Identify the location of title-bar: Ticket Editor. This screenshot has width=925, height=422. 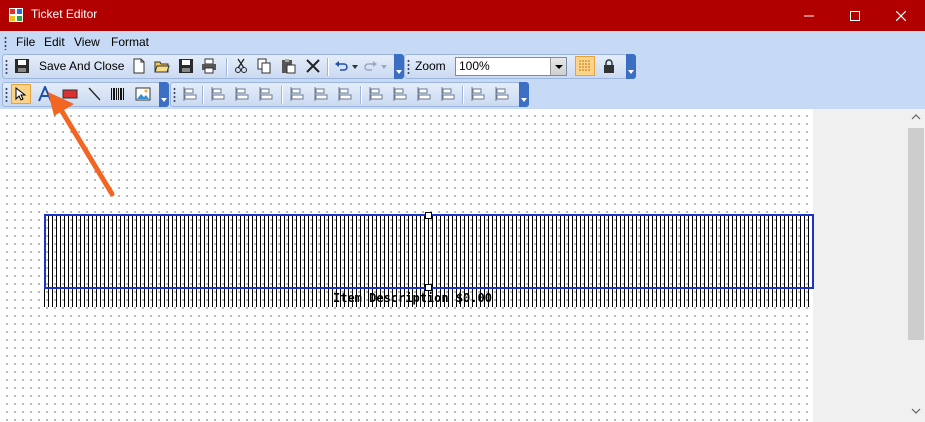
(462, 15).